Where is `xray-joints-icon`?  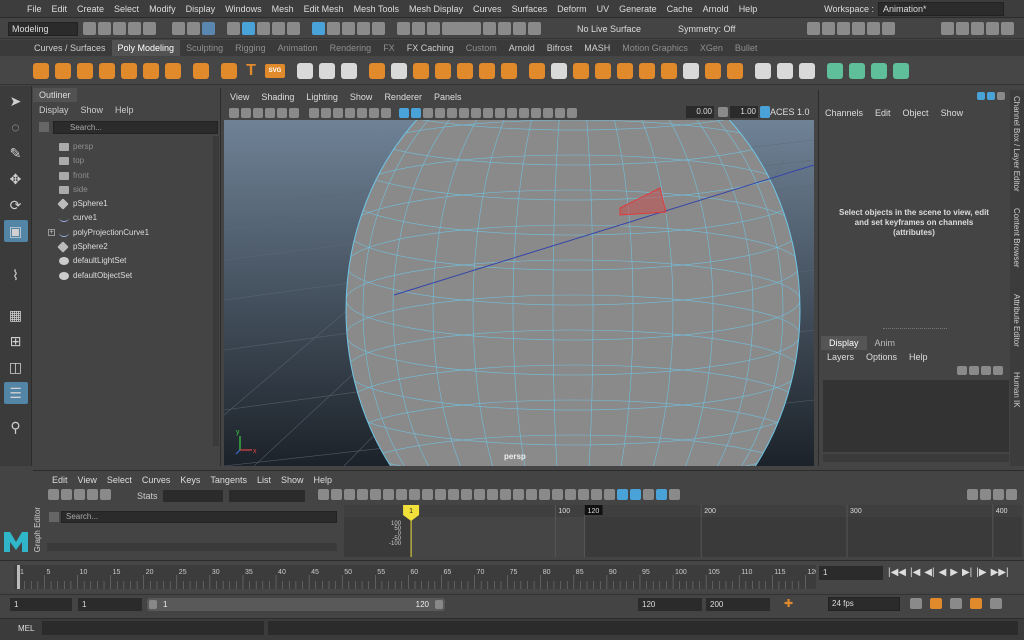 xray-joints-icon is located at coordinates (560, 112).